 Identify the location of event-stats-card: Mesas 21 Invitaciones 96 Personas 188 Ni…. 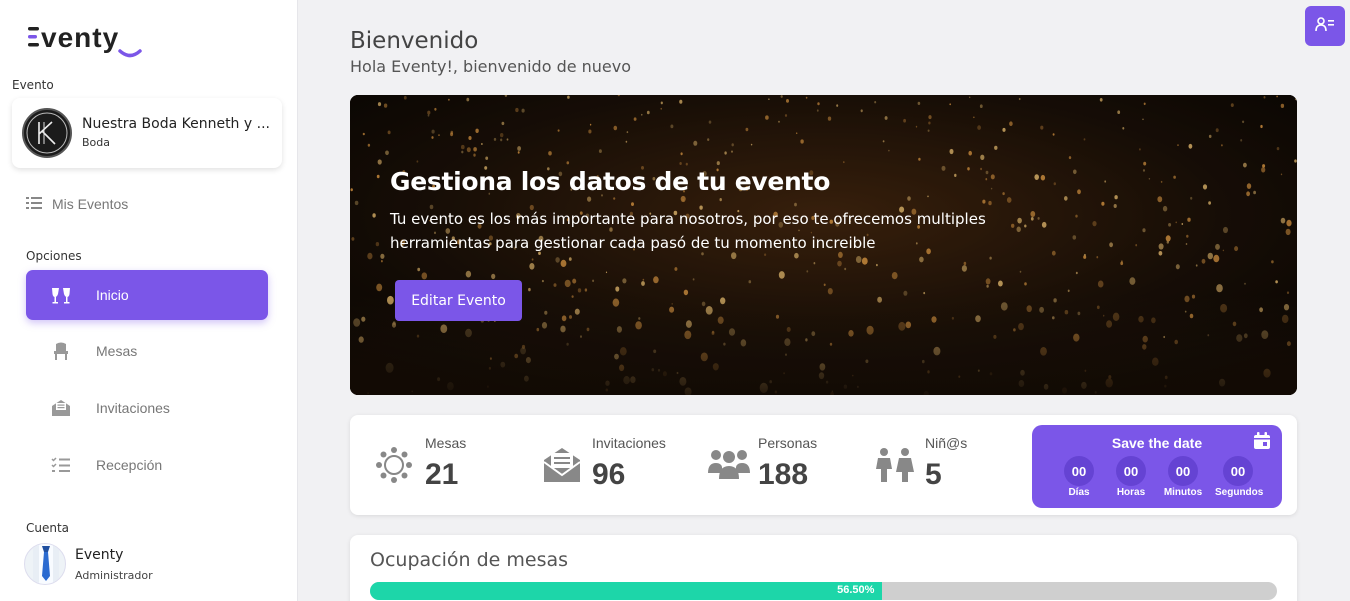
(823, 465).